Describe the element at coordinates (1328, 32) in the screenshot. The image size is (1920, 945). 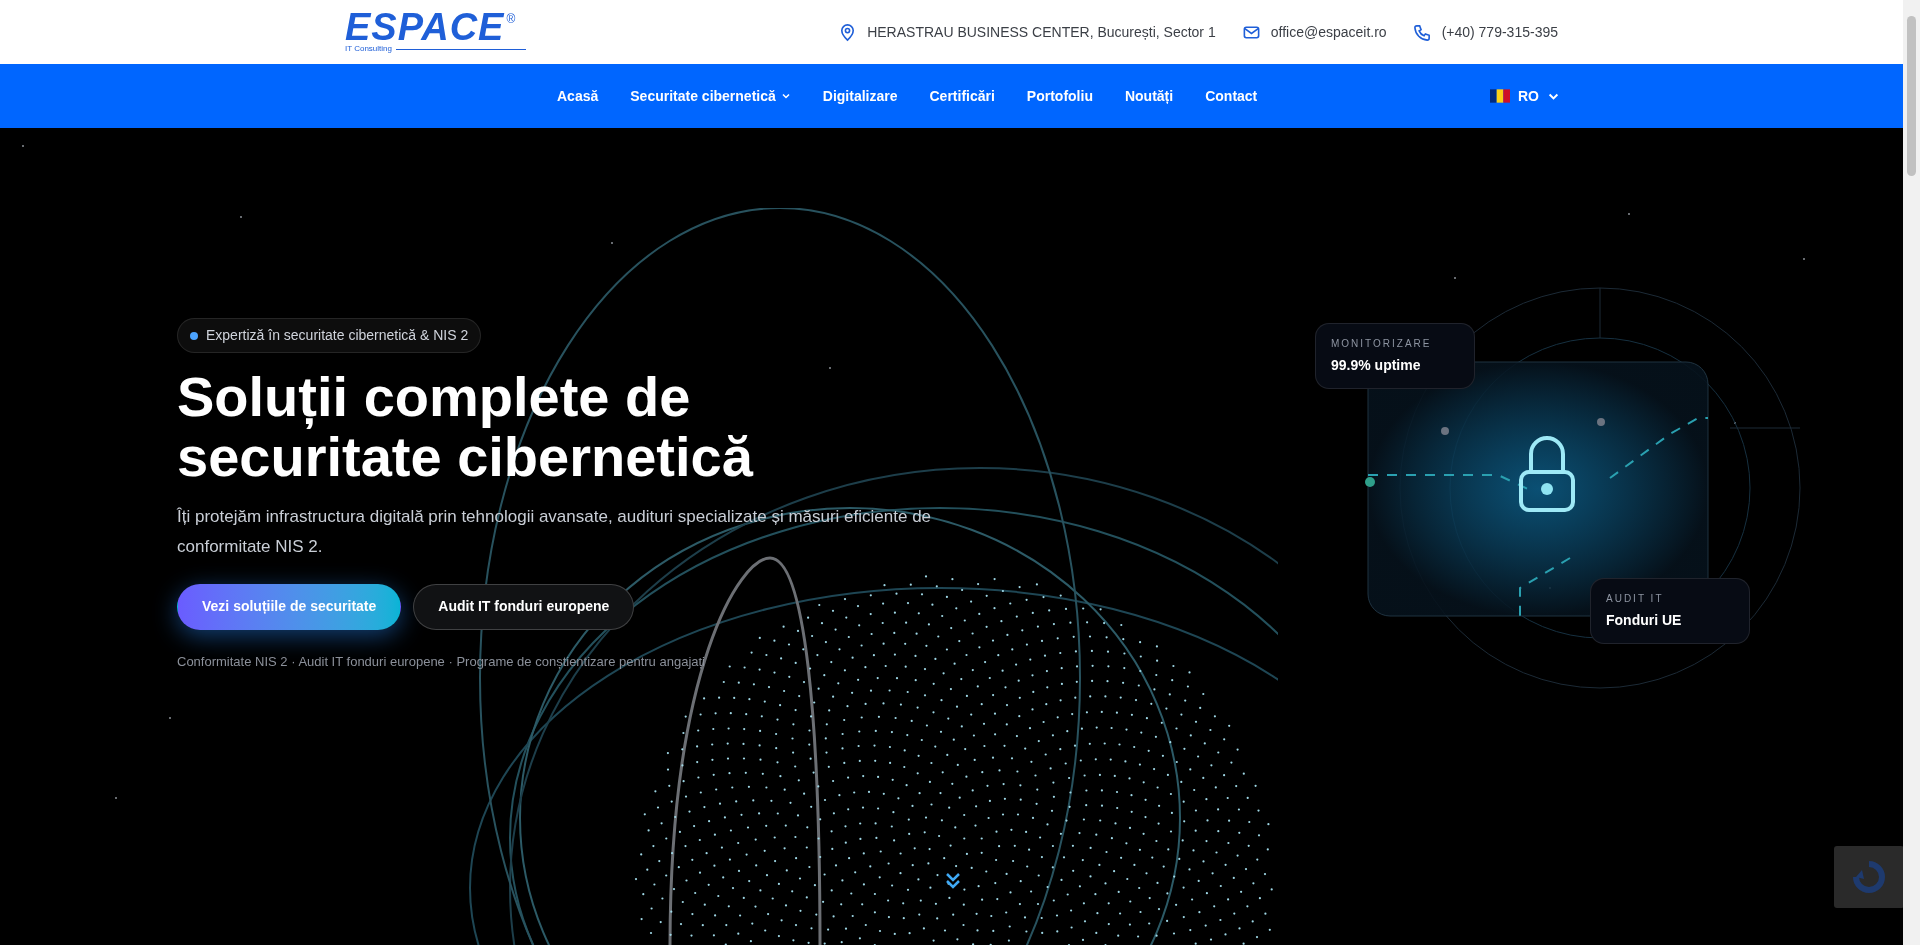
I see `email-link: office@espaceit.ro` at that location.